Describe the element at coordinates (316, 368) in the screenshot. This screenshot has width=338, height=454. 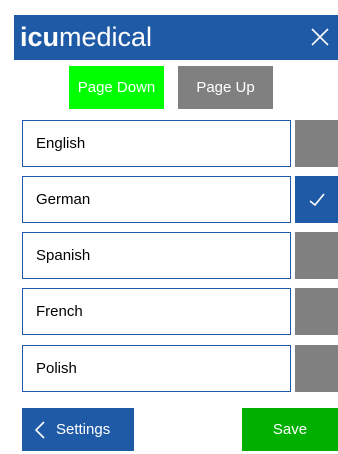
I see `language-checkbox-polish` at that location.